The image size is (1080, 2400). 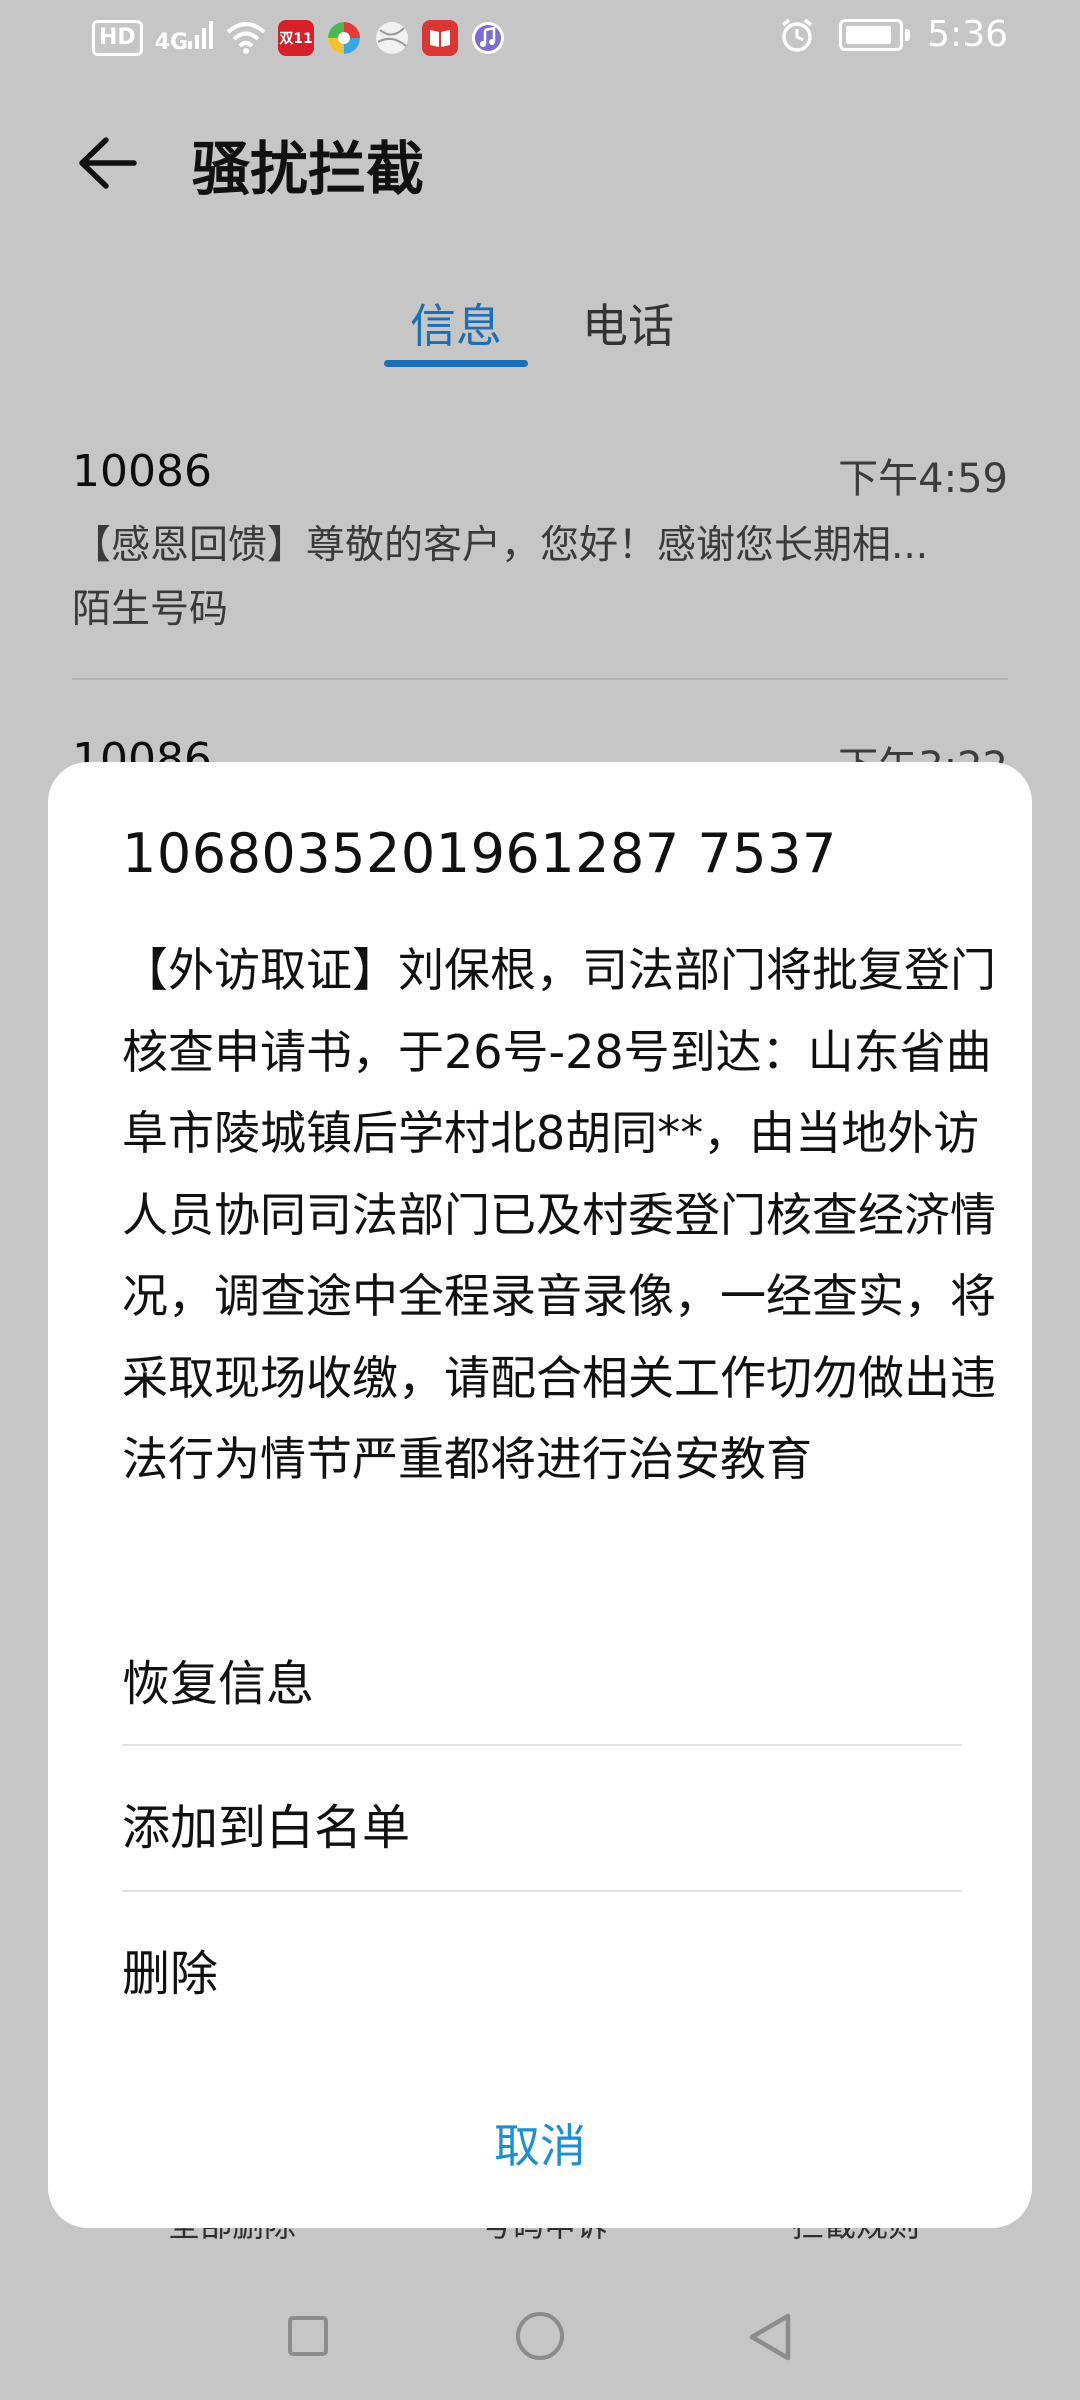 I want to click on system-nav-bar, so click(x=540, y=2345).